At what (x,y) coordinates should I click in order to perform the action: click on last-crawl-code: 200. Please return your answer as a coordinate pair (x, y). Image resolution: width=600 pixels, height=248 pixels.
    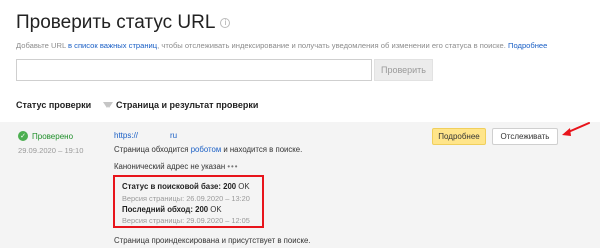
    Looking at the image, I should click on (202, 209).